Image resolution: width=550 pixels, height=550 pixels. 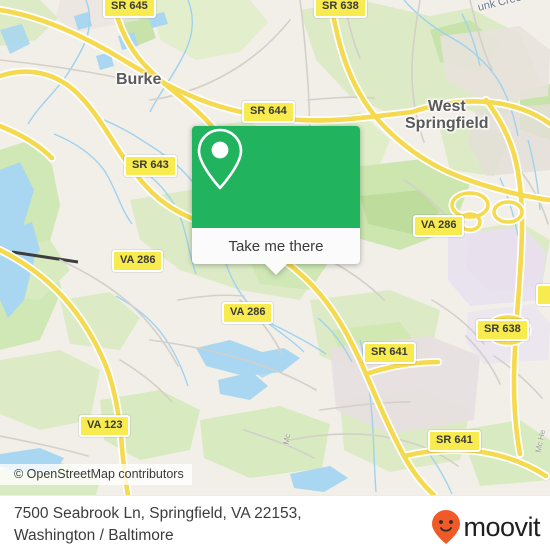 I want to click on moovit-wordmark: moovit, so click(x=501, y=526).